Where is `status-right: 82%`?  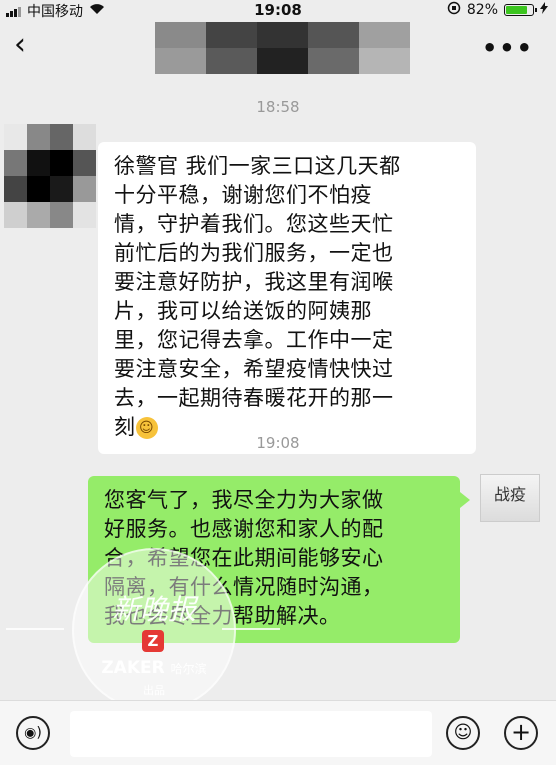
status-right: 82% is located at coordinates (497, 10).